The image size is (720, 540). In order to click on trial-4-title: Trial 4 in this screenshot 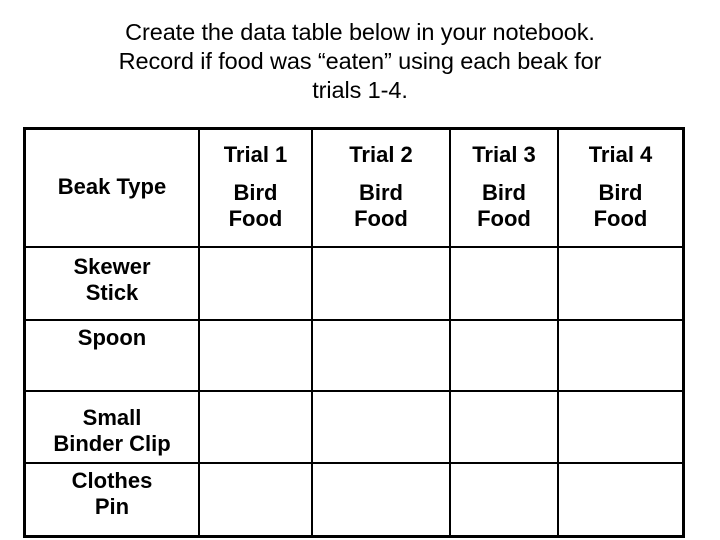, I will do `click(620, 154)`.